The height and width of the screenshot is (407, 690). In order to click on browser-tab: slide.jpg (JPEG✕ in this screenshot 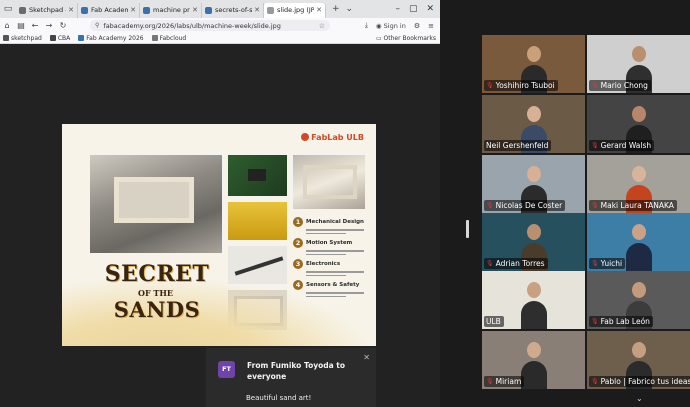, I will do `click(295, 10)`.